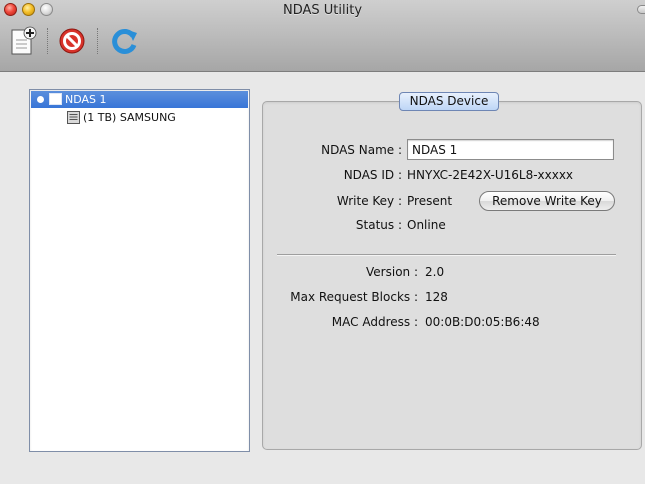 This screenshot has width=645, height=484. I want to click on mac-address-value: 00:0B:D0:05:B6:48, so click(482, 322).